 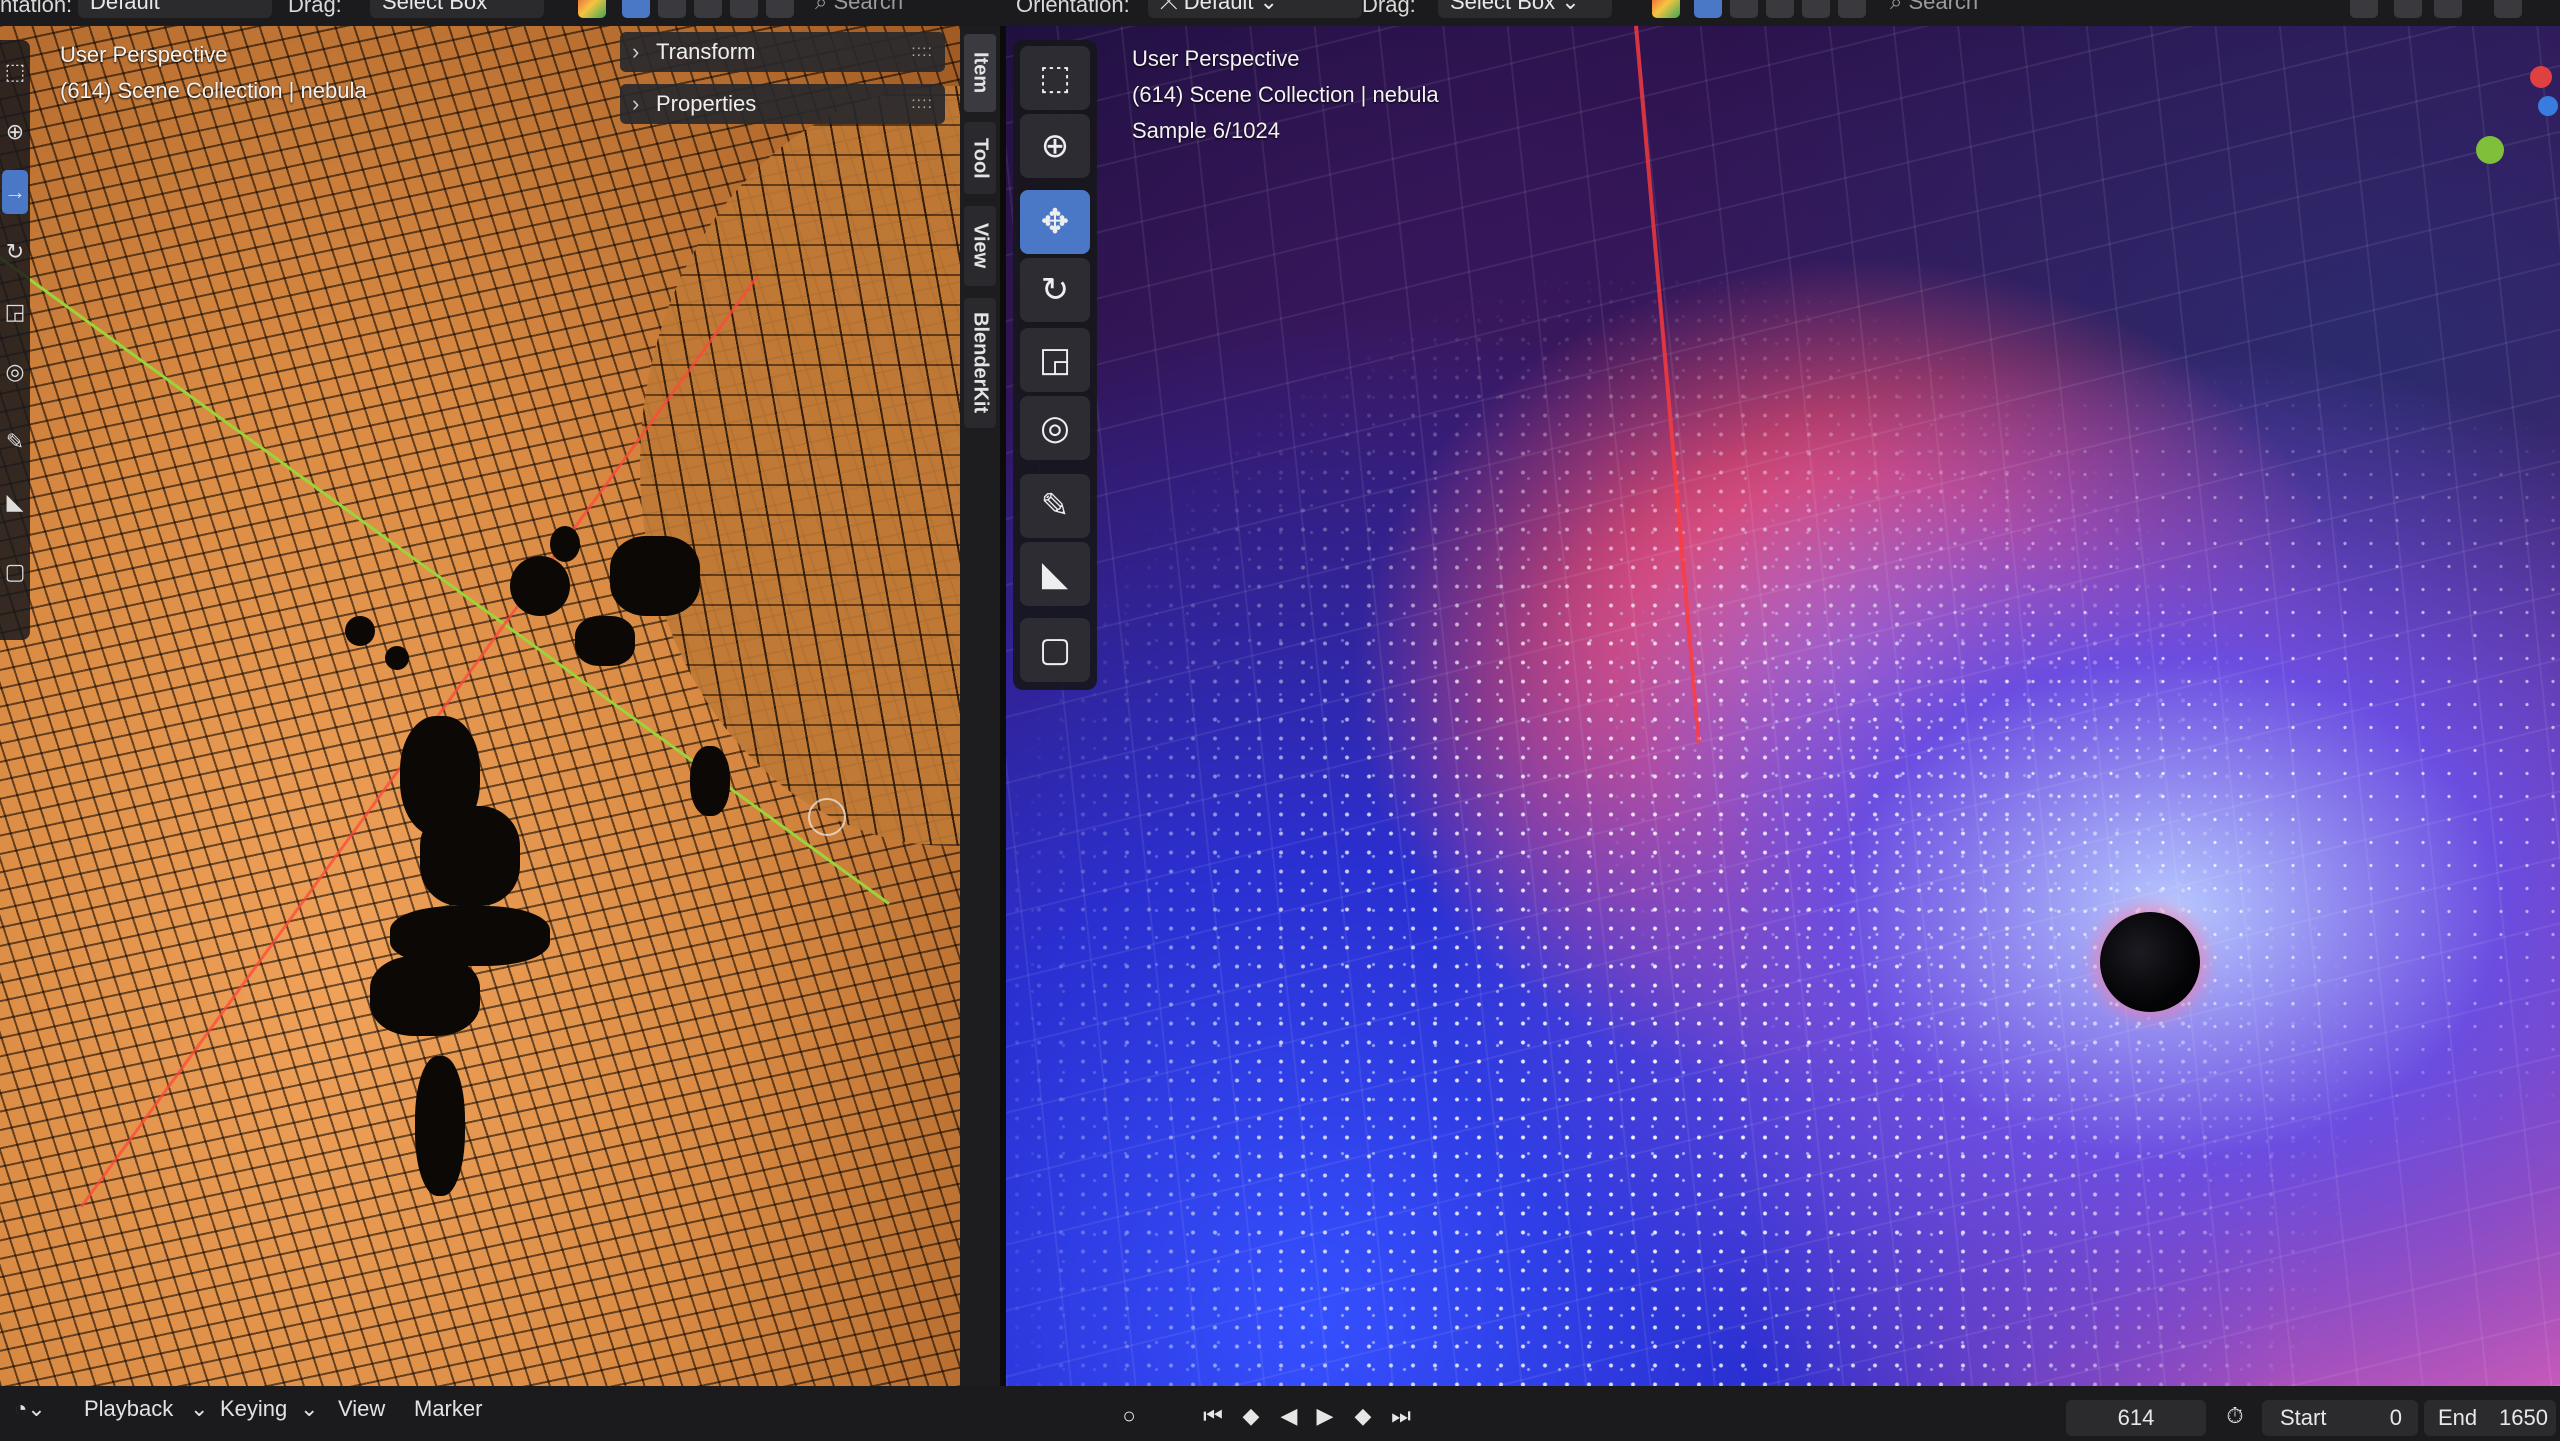 I want to click on menu-view: View, so click(x=361, y=1409).